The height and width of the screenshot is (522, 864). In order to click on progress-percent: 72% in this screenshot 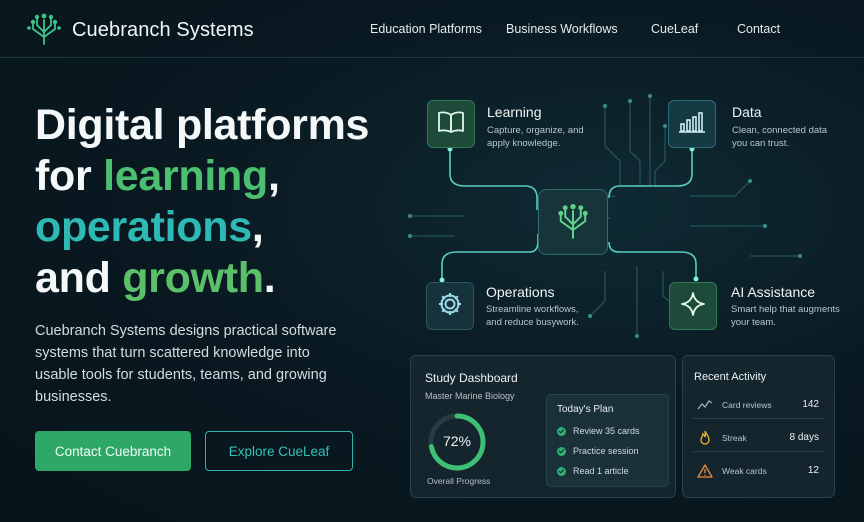, I will do `click(457, 441)`.